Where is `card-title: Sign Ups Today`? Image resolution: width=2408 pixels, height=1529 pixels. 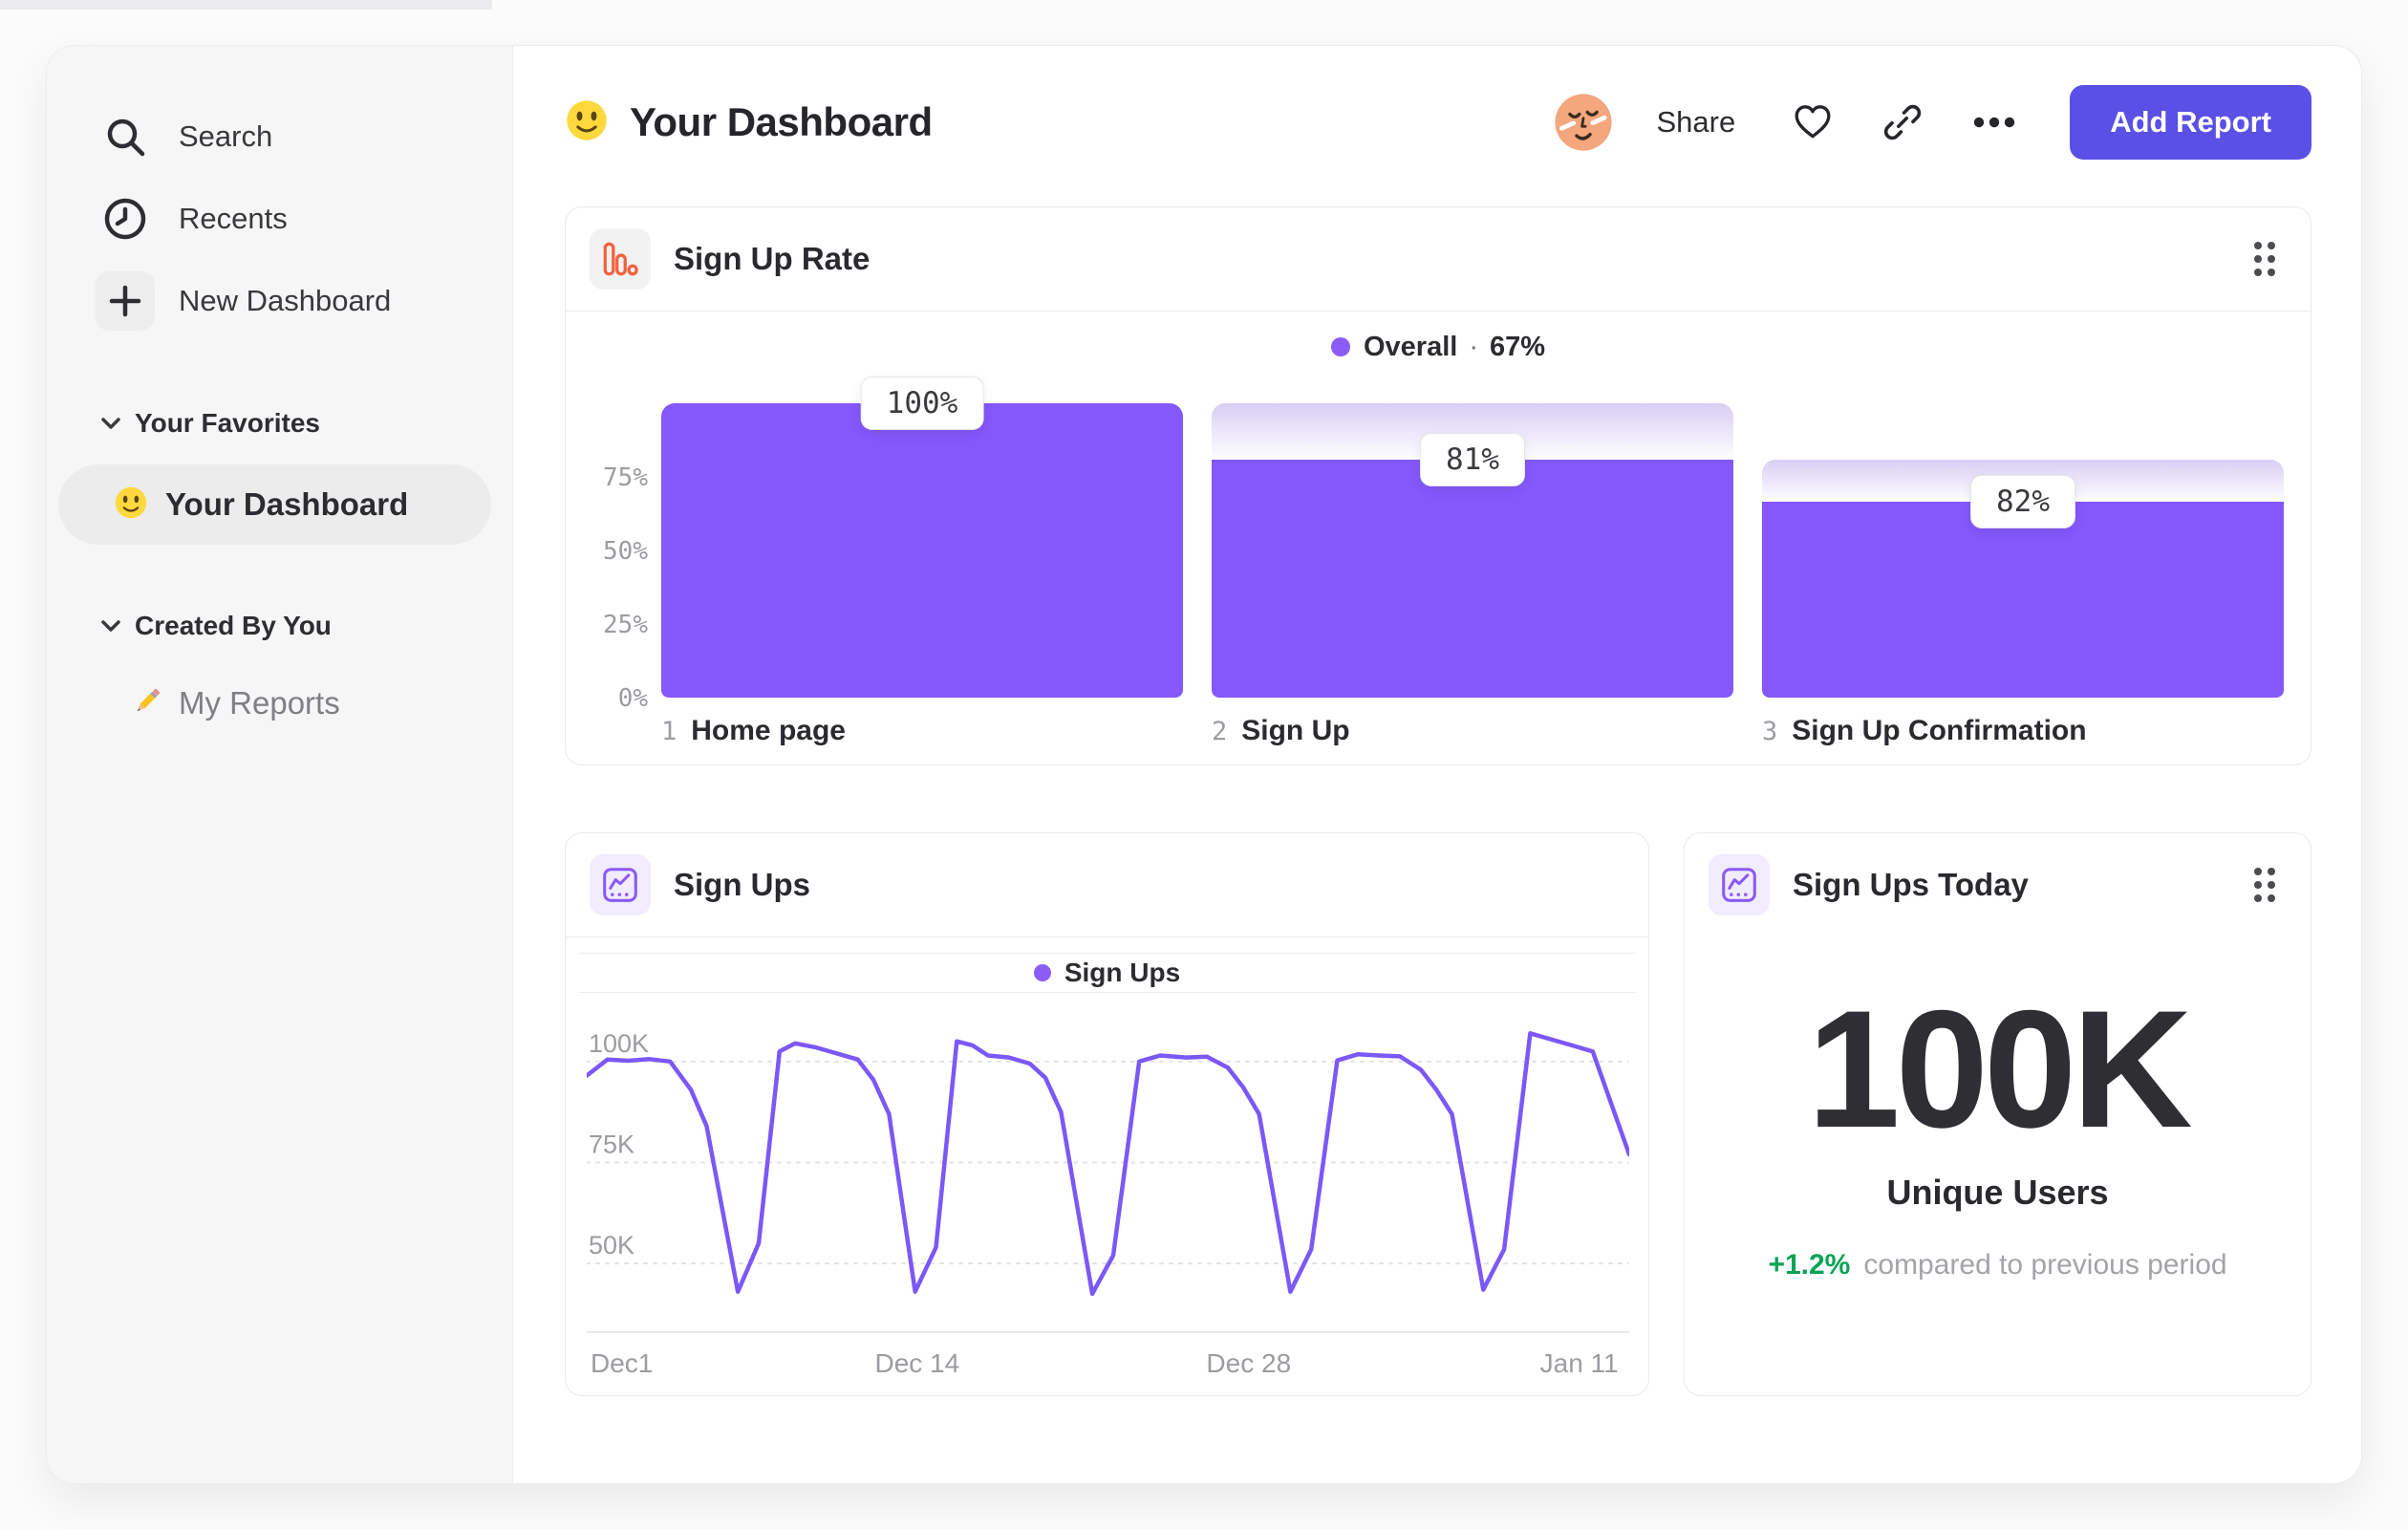
card-title: Sign Ups Today is located at coordinates (1911, 884).